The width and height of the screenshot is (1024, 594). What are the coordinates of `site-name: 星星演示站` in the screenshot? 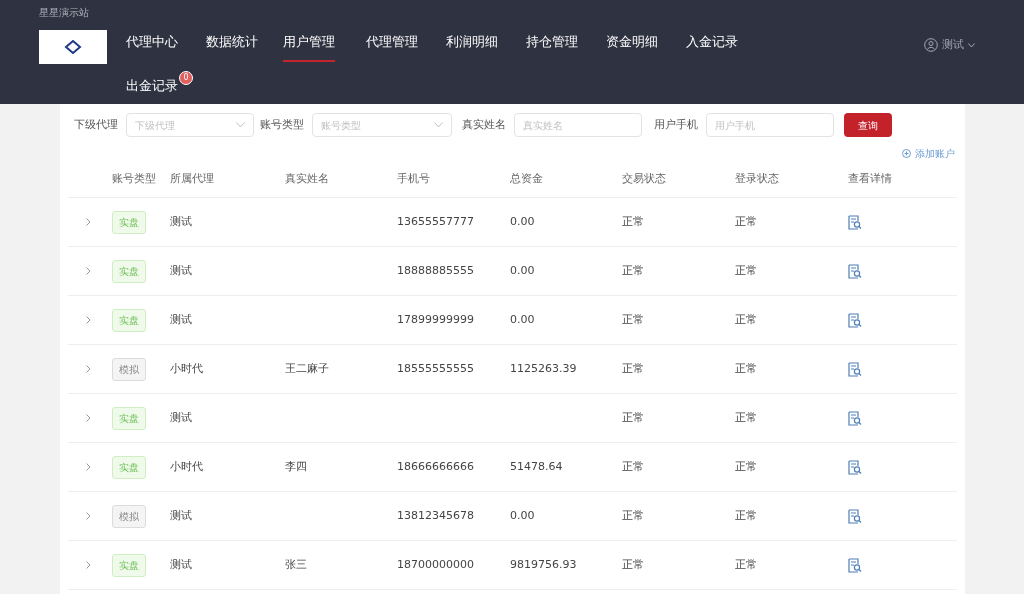 It's located at (64, 13).